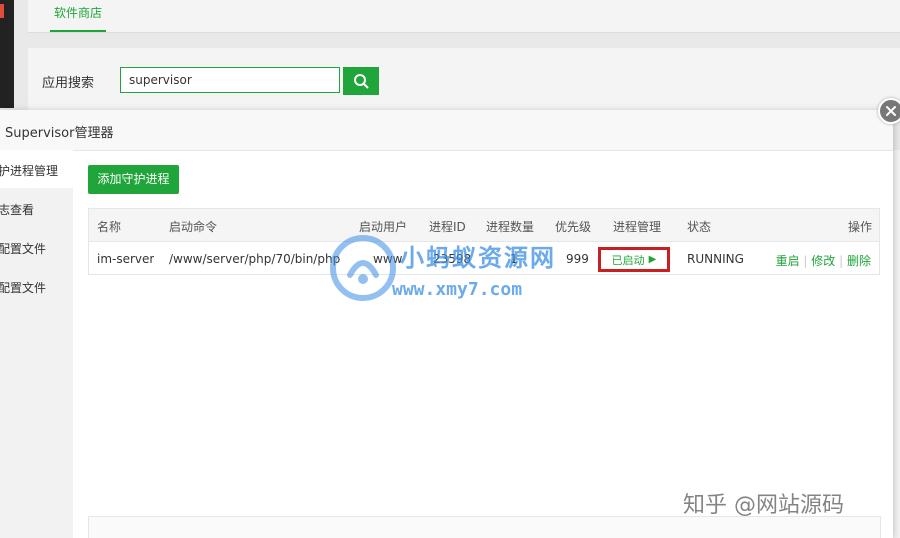 This screenshot has width=900, height=538. What do you see at coordinates (363, 268) in the screenshot?
I see `watermark-logo-icon` at bounding box center [363, 268].